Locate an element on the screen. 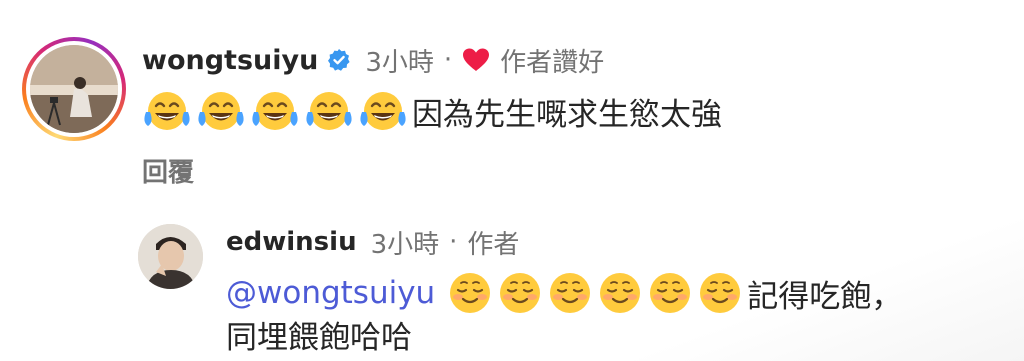 Image resolution: width=1024 pixels, height=361 pixels. user-avatar is located at coordinates (74, 89).